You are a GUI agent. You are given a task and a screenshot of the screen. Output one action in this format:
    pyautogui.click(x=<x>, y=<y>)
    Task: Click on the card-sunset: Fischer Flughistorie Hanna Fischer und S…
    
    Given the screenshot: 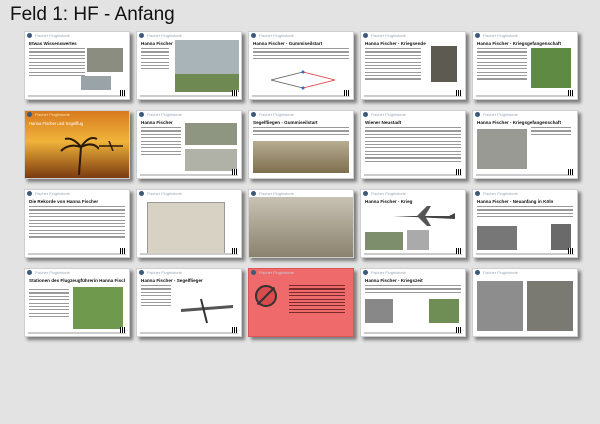 What is the action you would take?
    pyautogui.click(x=77, y=144)
    